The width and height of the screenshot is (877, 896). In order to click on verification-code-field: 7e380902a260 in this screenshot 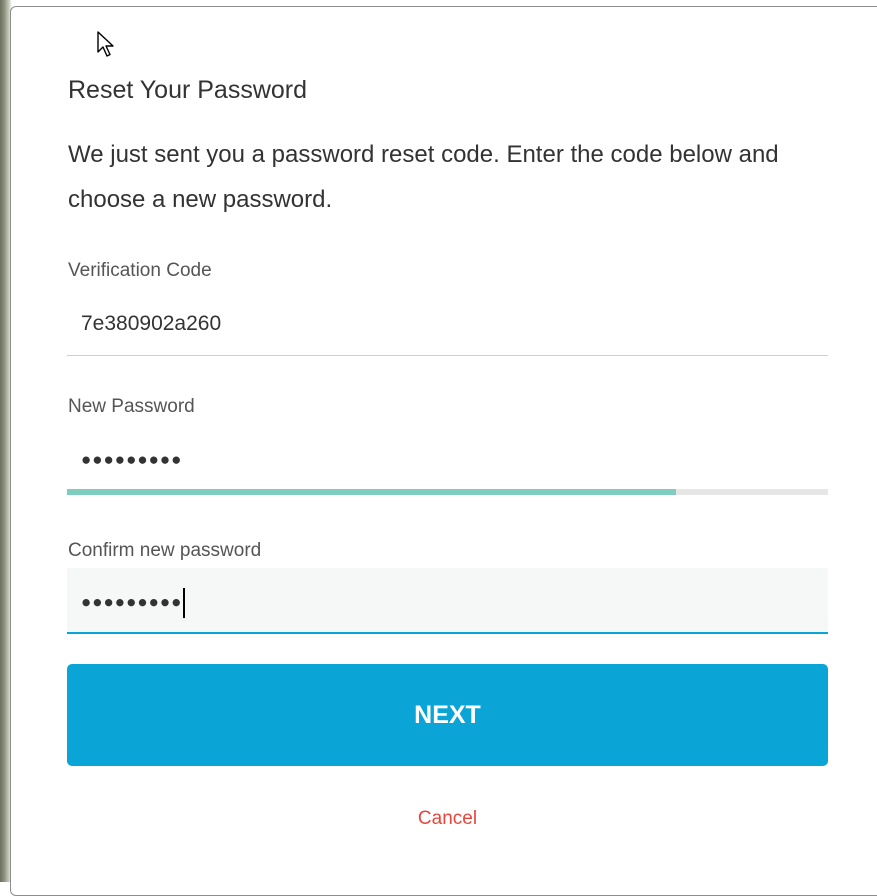, I will do `click(447, 328)`.